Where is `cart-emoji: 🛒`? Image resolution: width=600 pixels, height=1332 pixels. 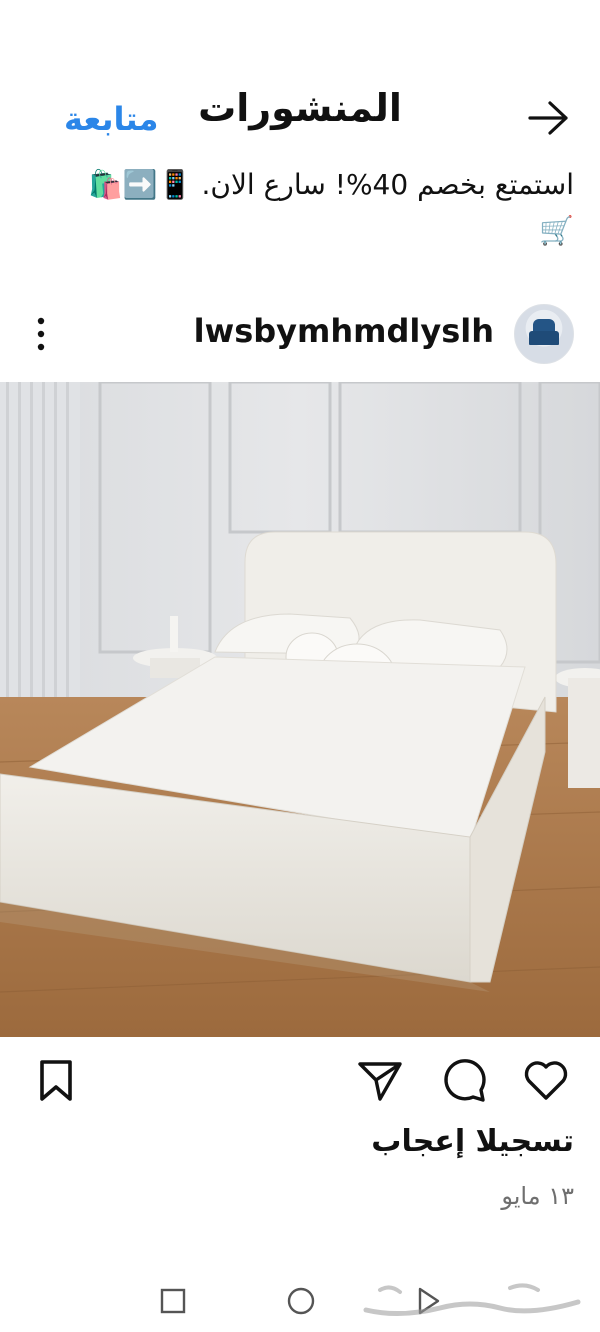 cart-emoji: 🛒 is located at coordinates (556, 230).